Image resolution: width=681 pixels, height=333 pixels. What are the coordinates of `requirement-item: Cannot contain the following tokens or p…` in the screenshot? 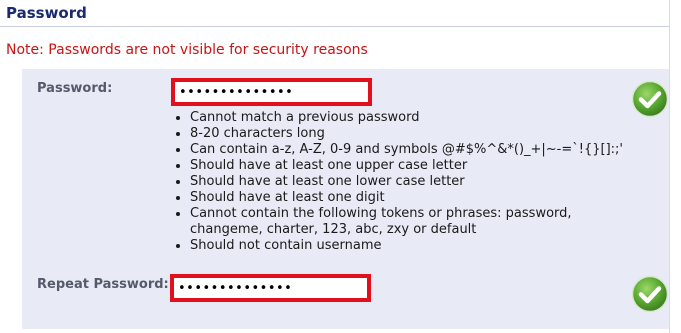 It's located at (410, 222).